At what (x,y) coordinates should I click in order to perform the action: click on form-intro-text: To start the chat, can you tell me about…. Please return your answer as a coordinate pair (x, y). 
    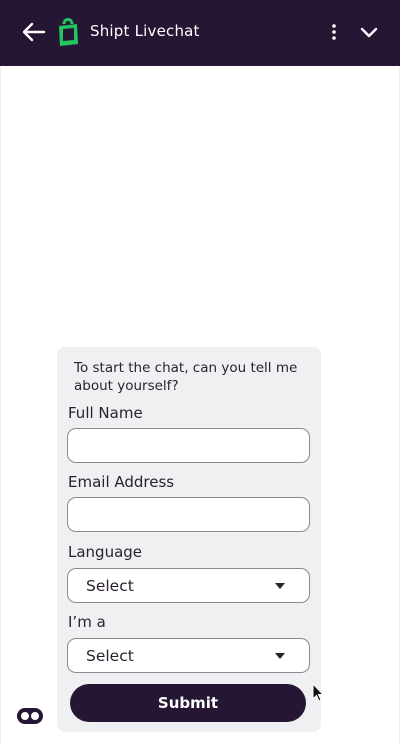
    Looking at the image, I should click on (186, 377).